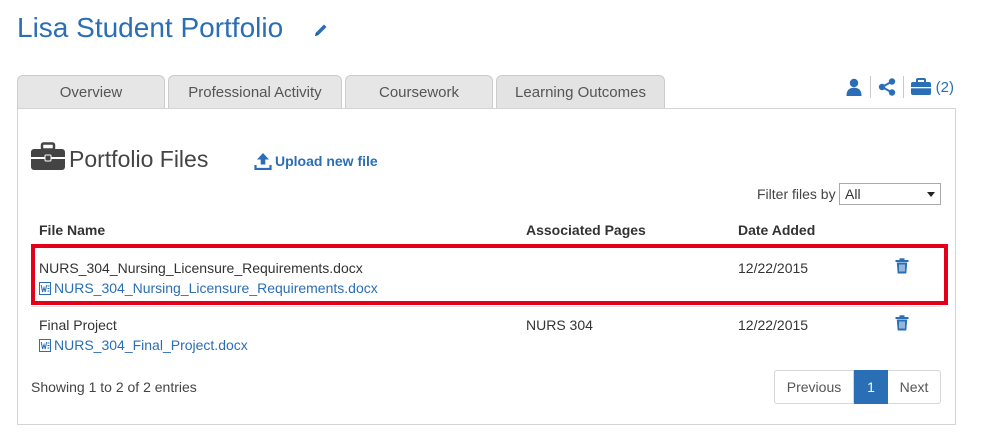  I want to click on tab-coursework-label: Coursework, so click(419, 92).